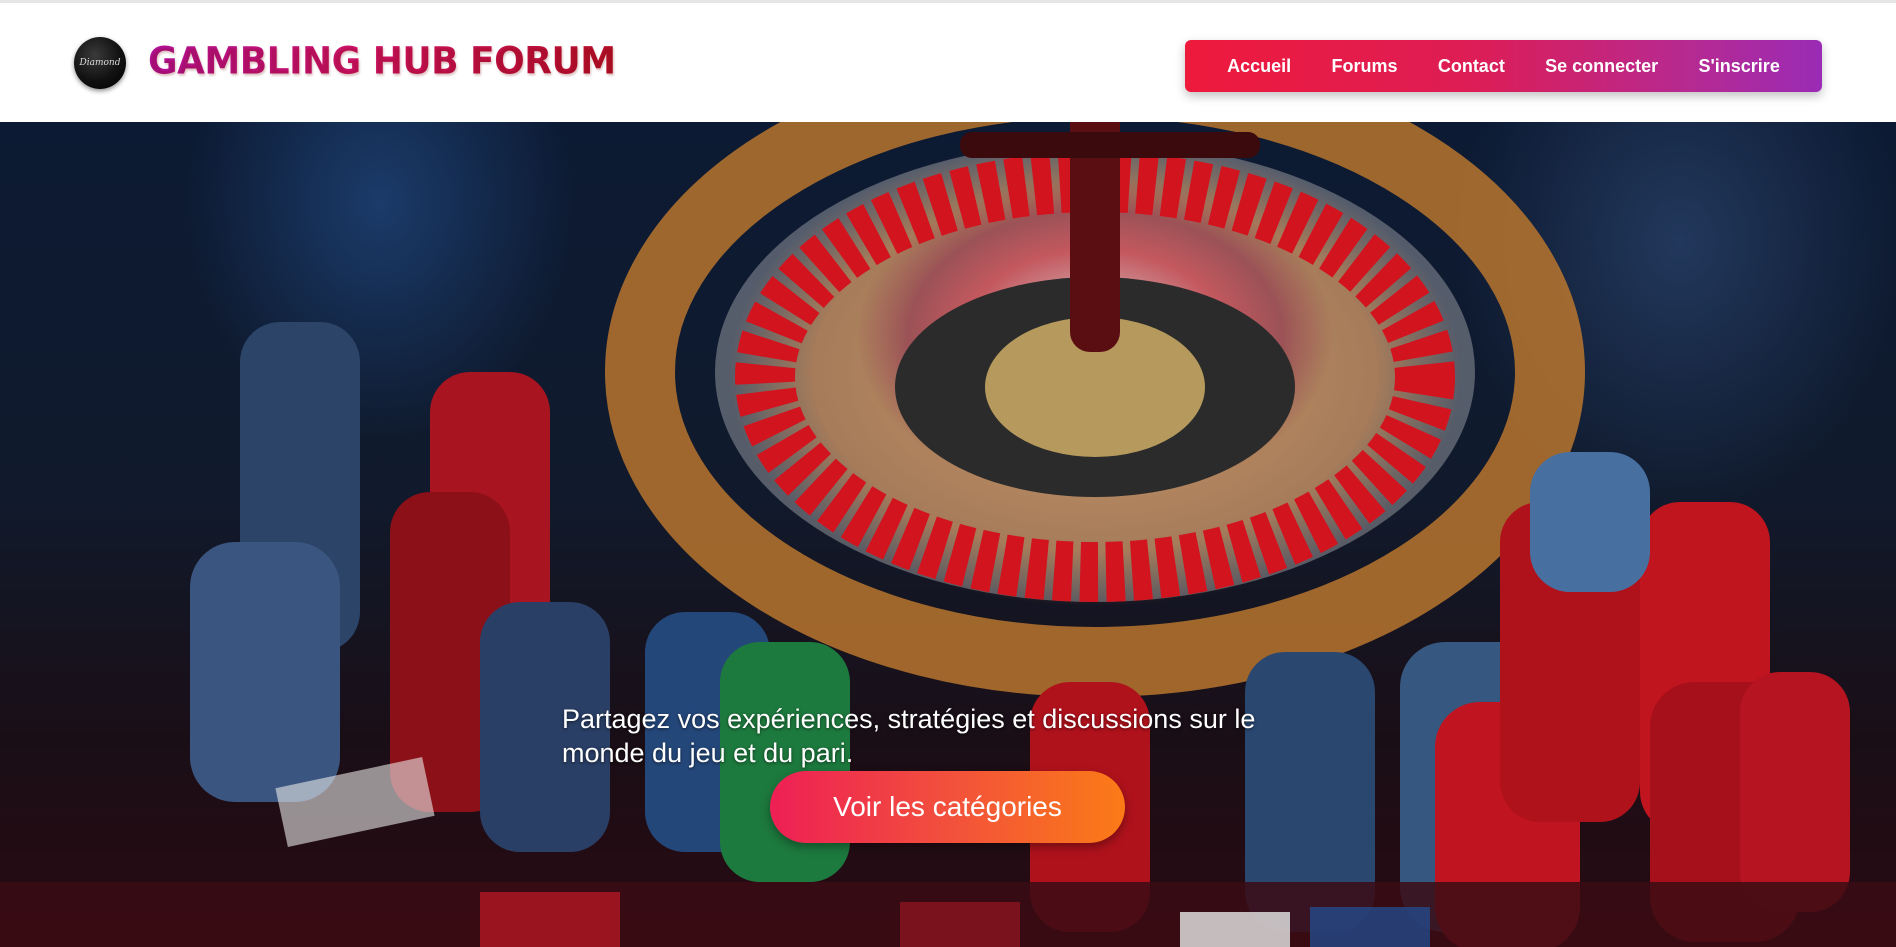  I want to click on logo: Diamond, so click(100, 63).